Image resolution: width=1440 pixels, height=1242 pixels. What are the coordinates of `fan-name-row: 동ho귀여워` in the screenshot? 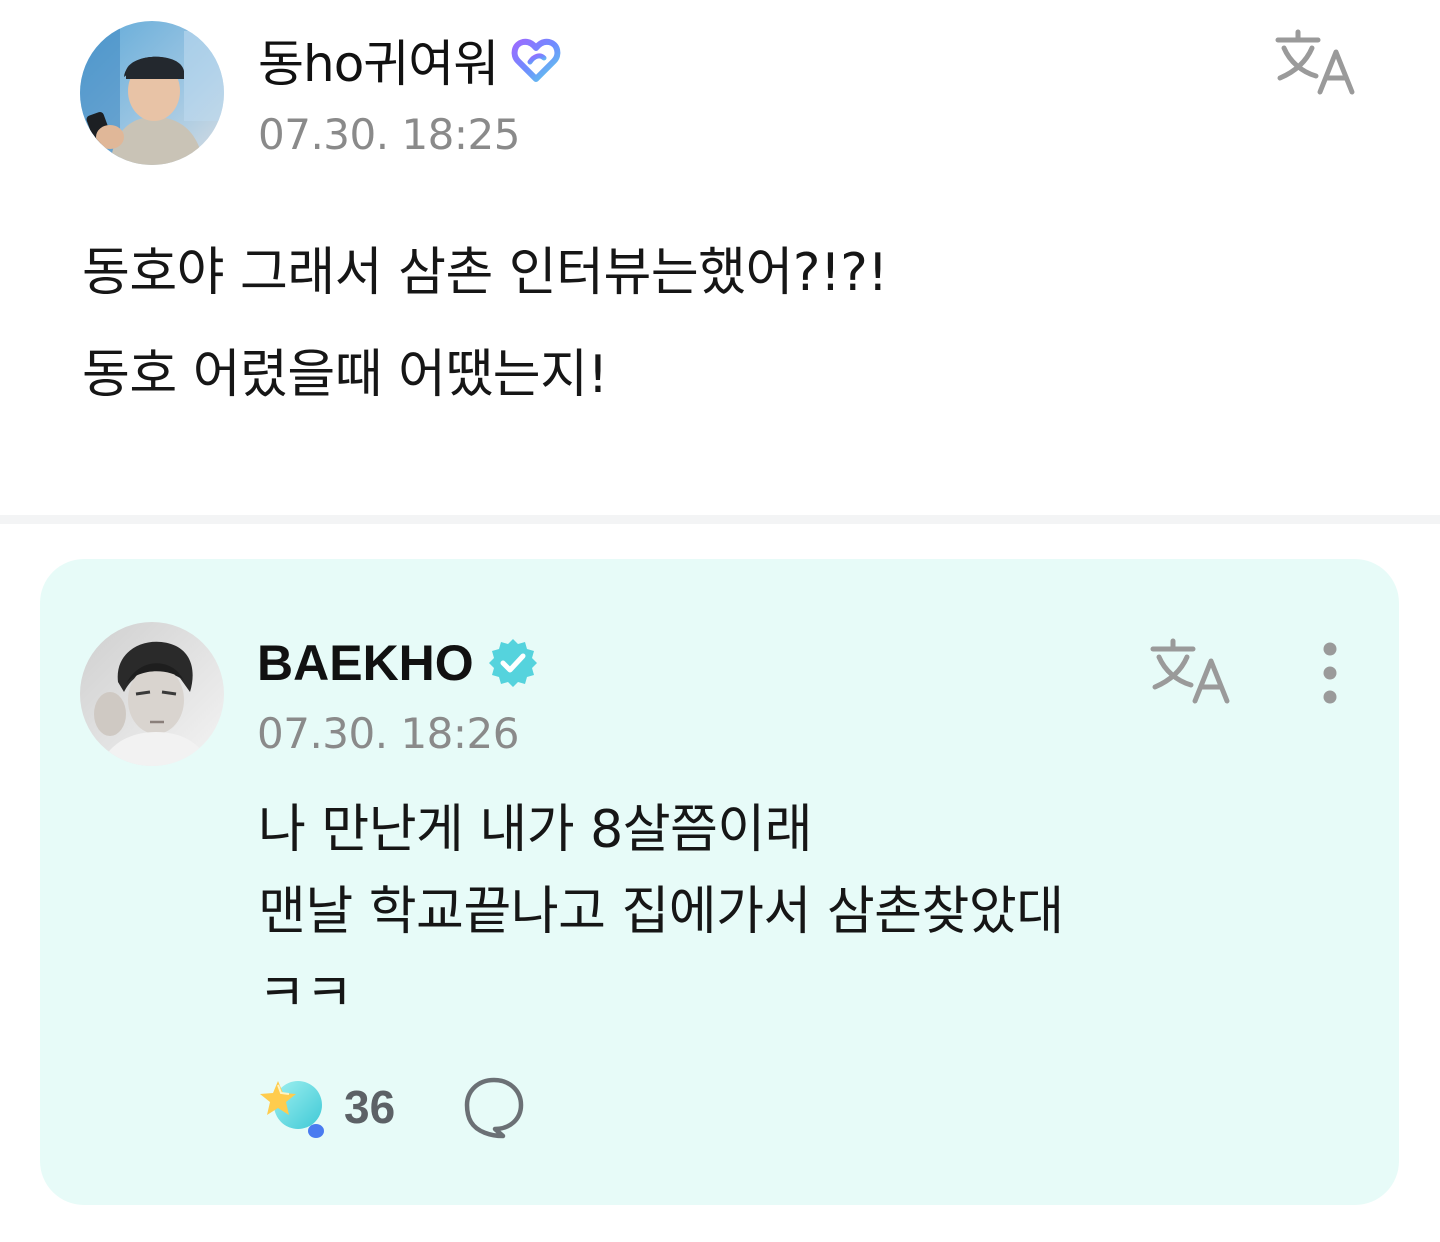 It's located at (411, 60).